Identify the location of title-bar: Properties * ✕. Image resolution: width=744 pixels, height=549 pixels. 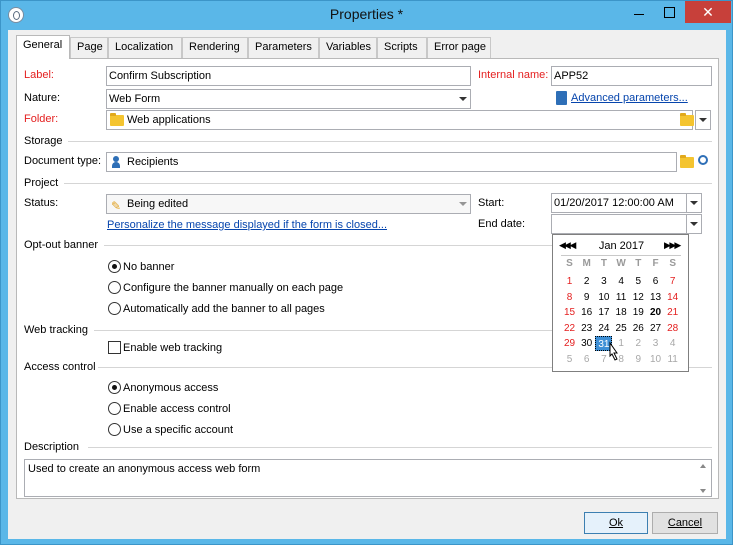
(366, 15).